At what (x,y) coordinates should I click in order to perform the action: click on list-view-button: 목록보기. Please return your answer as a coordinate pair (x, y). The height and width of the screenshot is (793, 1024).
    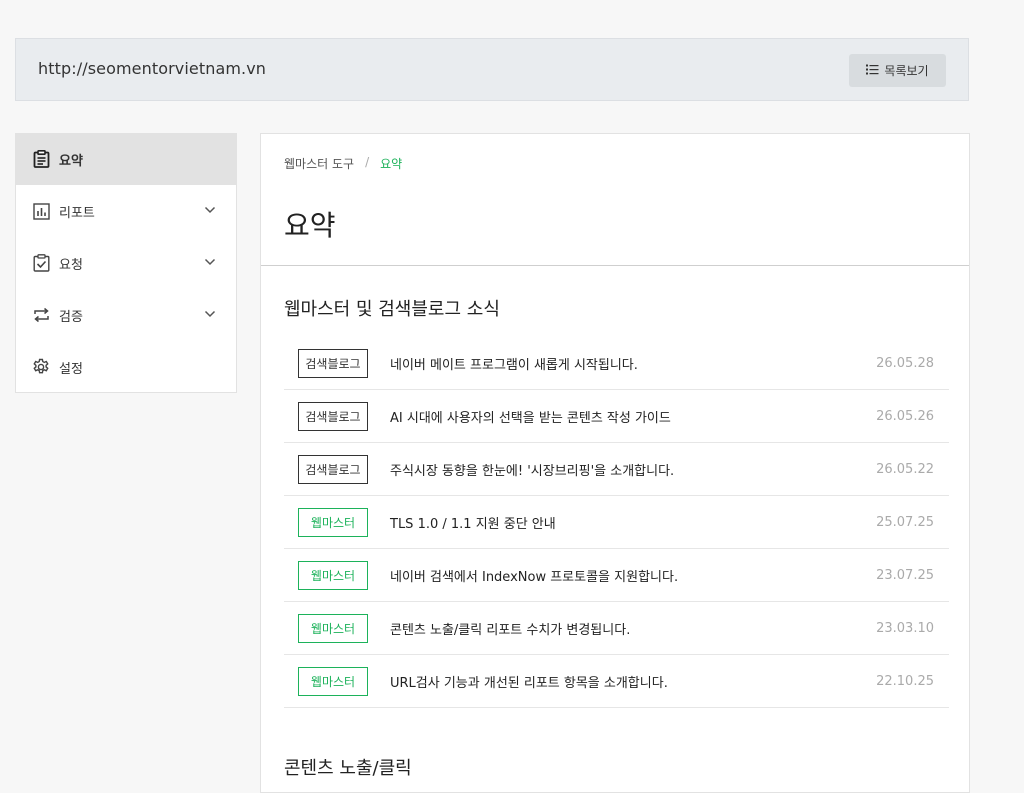
    Looking at the image, I should click on (897, 70).